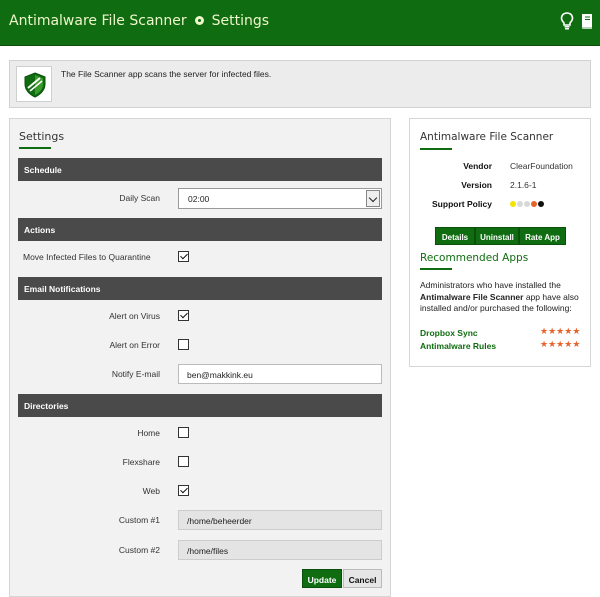 This screenshot has width=600, height=597. I want to click on dir-flexshare-label: Flexshare, so click(141, 462).